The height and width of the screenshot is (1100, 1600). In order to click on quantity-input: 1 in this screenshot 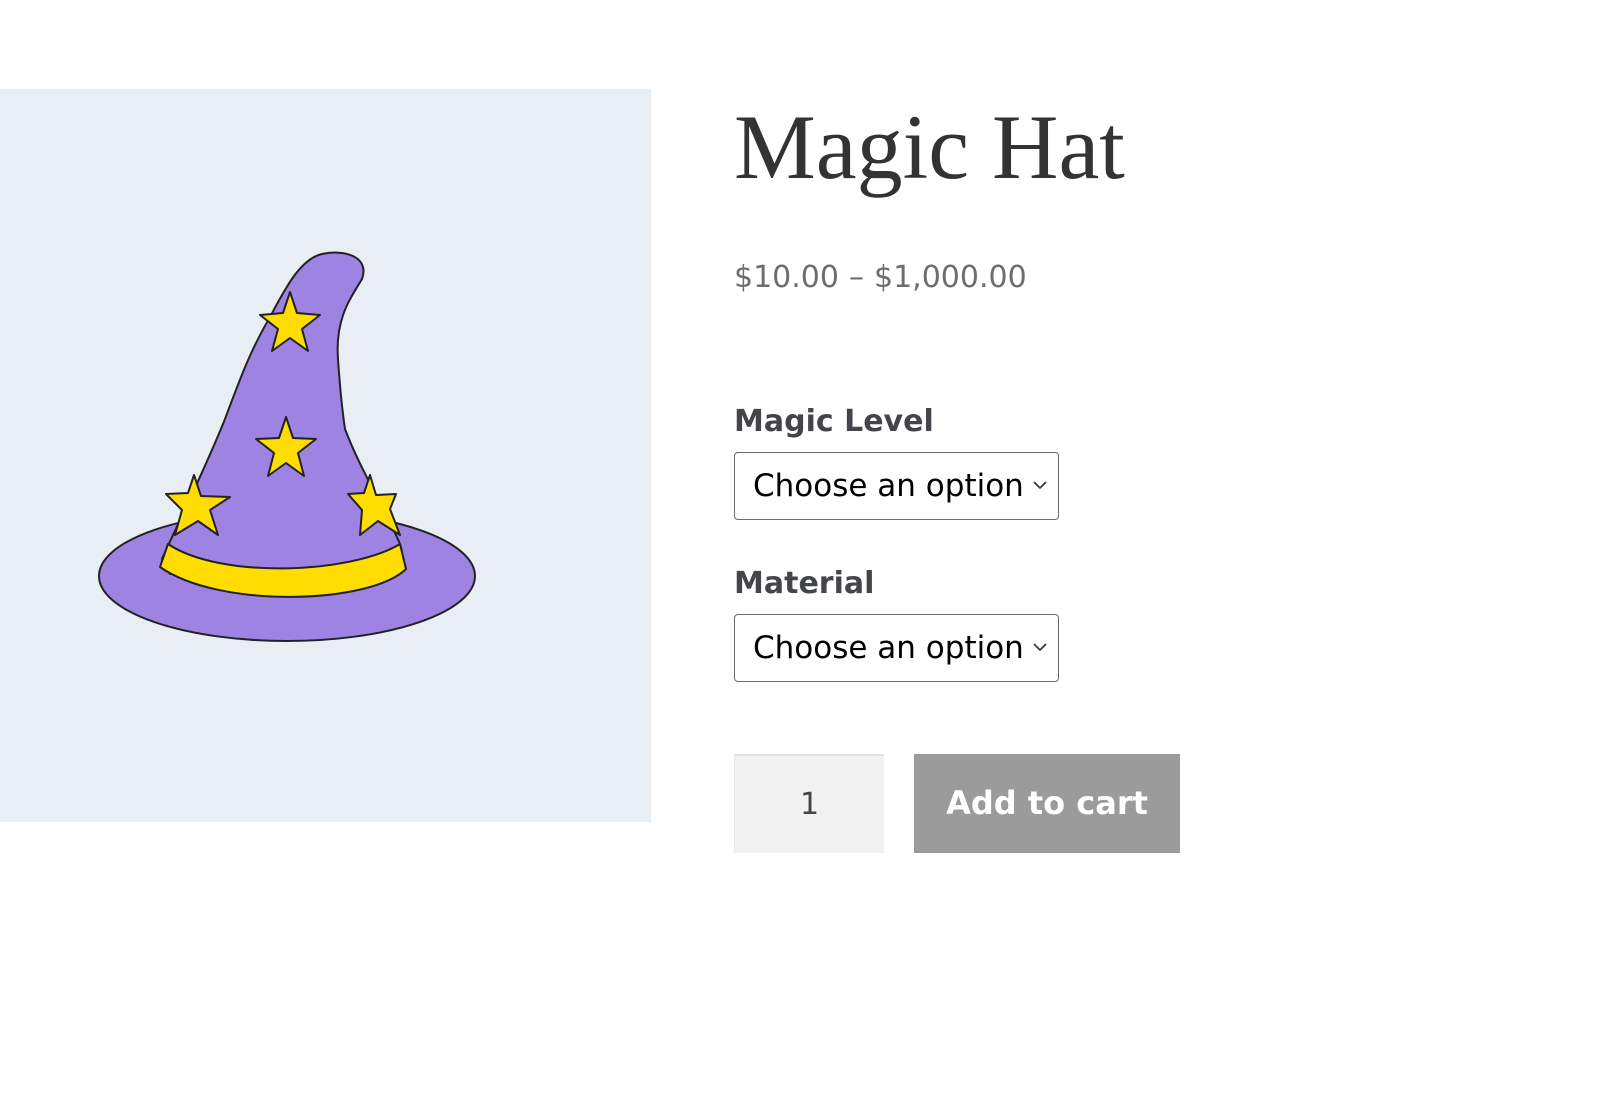, I will do `click(809, 803)`.